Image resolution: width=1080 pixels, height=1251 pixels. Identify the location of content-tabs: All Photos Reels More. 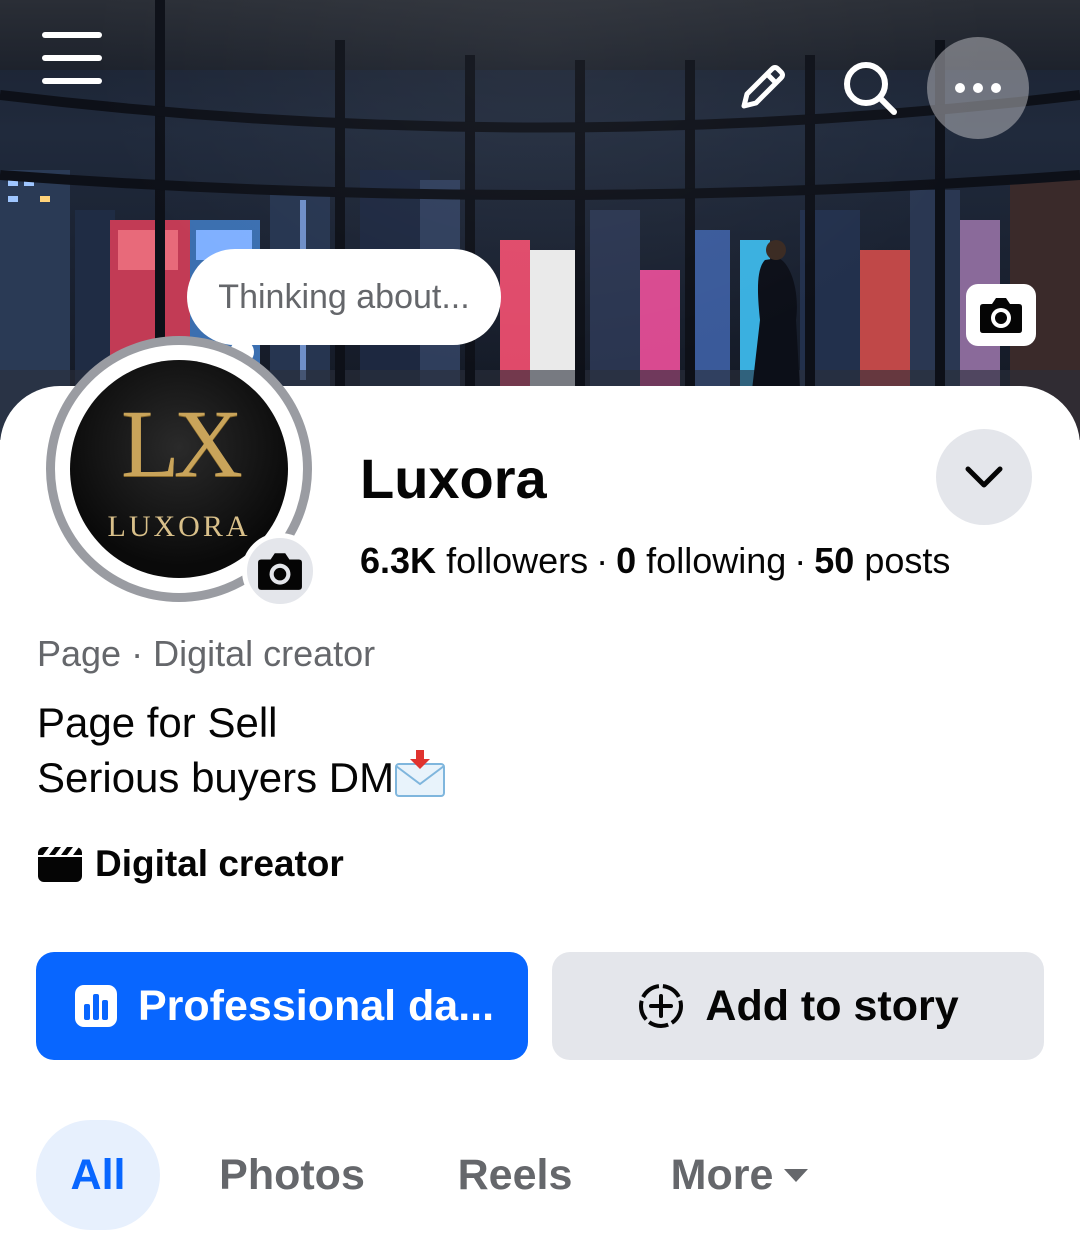
(540, 1175).